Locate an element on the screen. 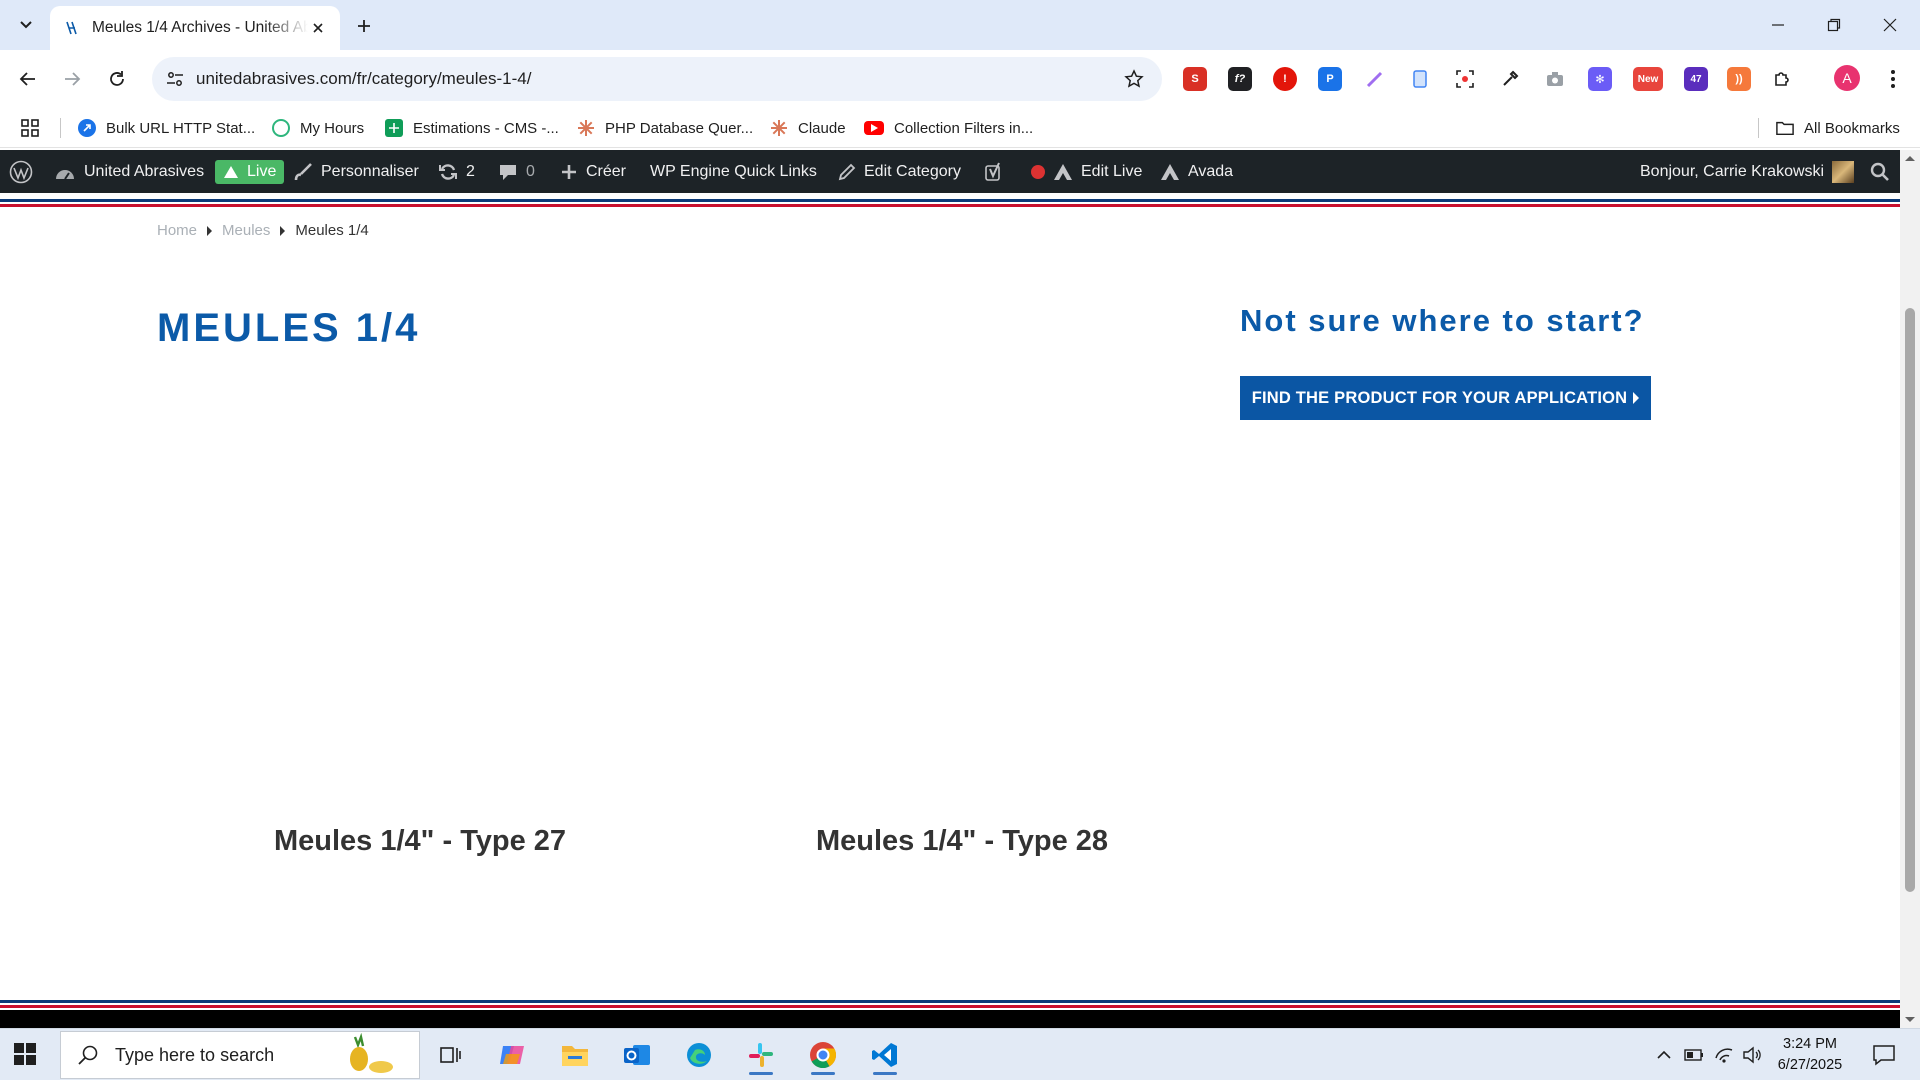 The width and height of the screenshot is (1920, 1081). wp-comments: 0 is located at coordinates (516, 171).